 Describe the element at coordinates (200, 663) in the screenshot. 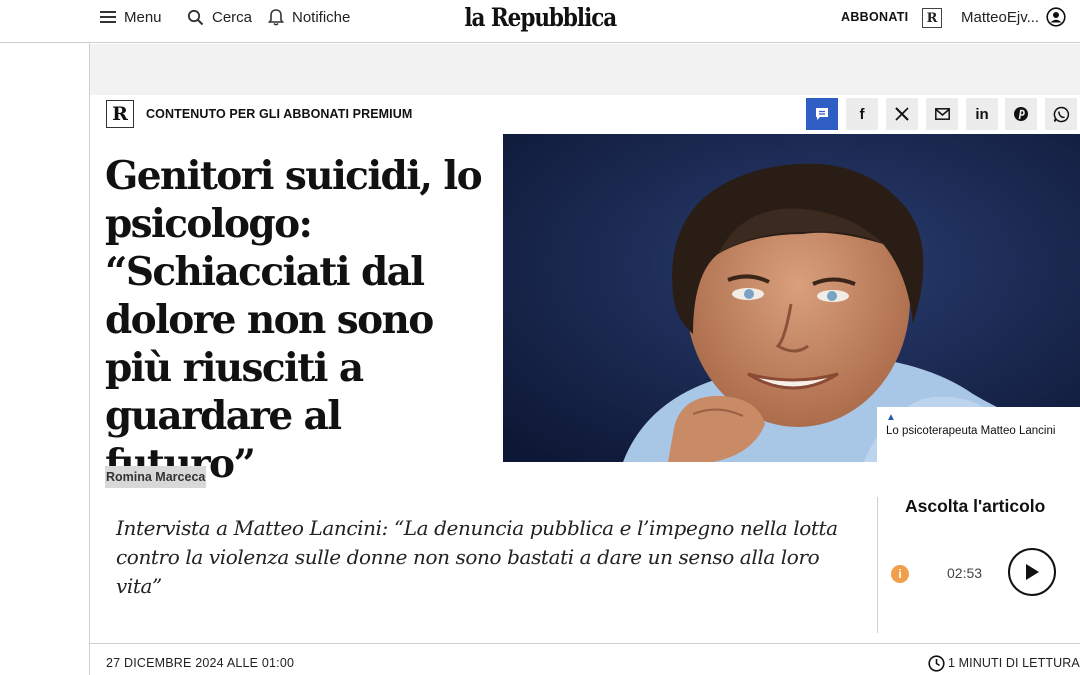

I see `publish-date: 27 DICEMBRE 2024 ALLE 01:00` at that location.